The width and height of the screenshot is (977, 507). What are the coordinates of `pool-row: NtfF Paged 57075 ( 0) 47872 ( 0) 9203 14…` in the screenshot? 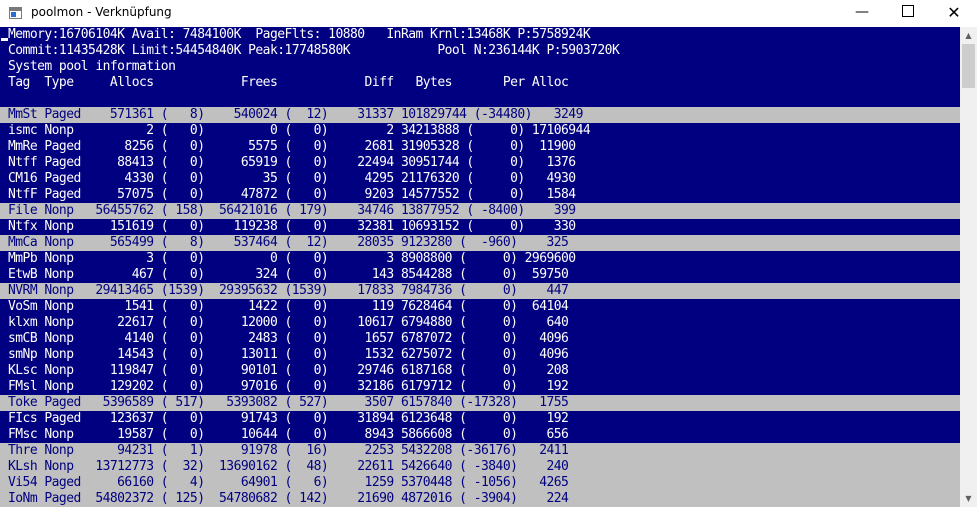 It's located at (292, 194).